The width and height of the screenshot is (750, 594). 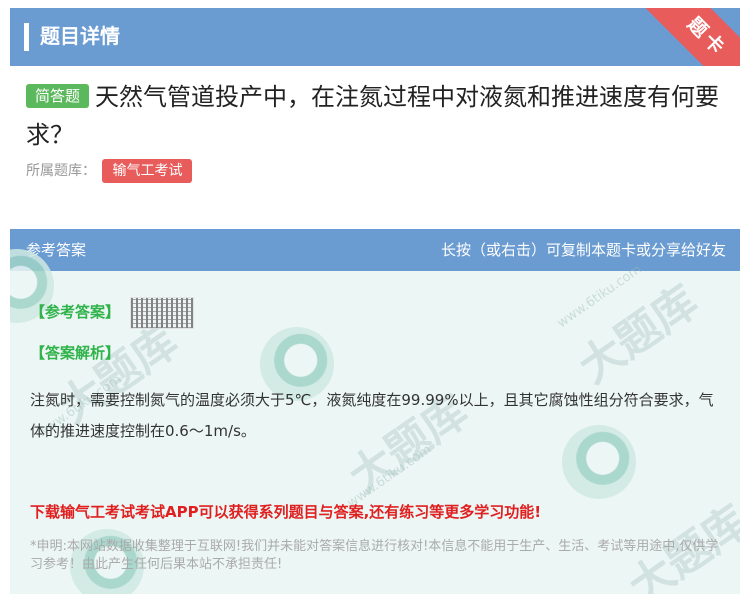 What do you see at coordinates (26, 37) in the screenshot?
I see `header-accent-bar` at bounding box center [26, 37].